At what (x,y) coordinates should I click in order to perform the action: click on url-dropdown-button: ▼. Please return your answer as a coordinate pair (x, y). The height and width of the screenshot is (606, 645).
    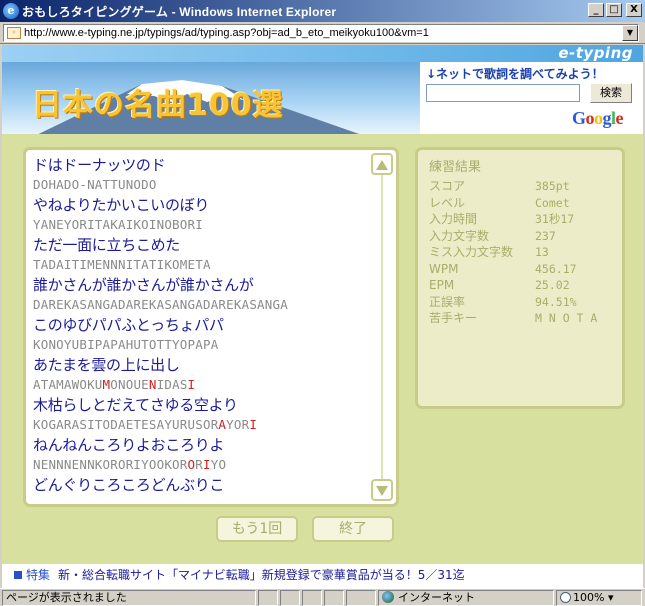
    Looking at the image, I should click on (630, 33).